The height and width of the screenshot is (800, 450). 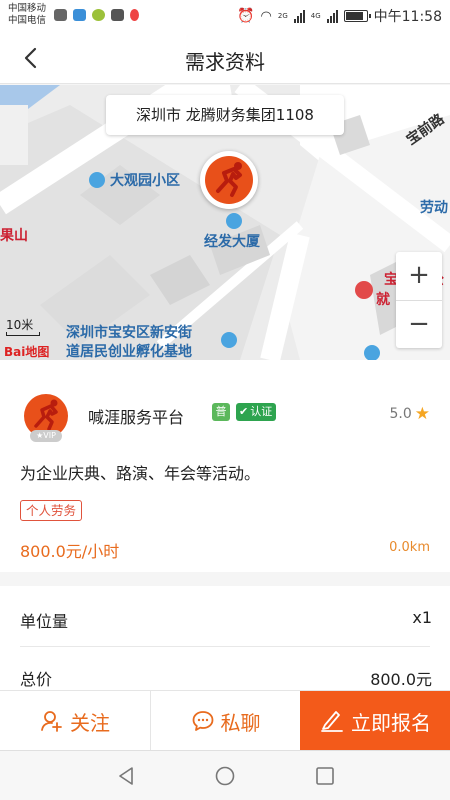 What do you see at coordinates (339, 16) in the screenshot?
I see `status-right: ⏰ ◠ 2G 4G 中午11:58` at bounding box center [339, 16].